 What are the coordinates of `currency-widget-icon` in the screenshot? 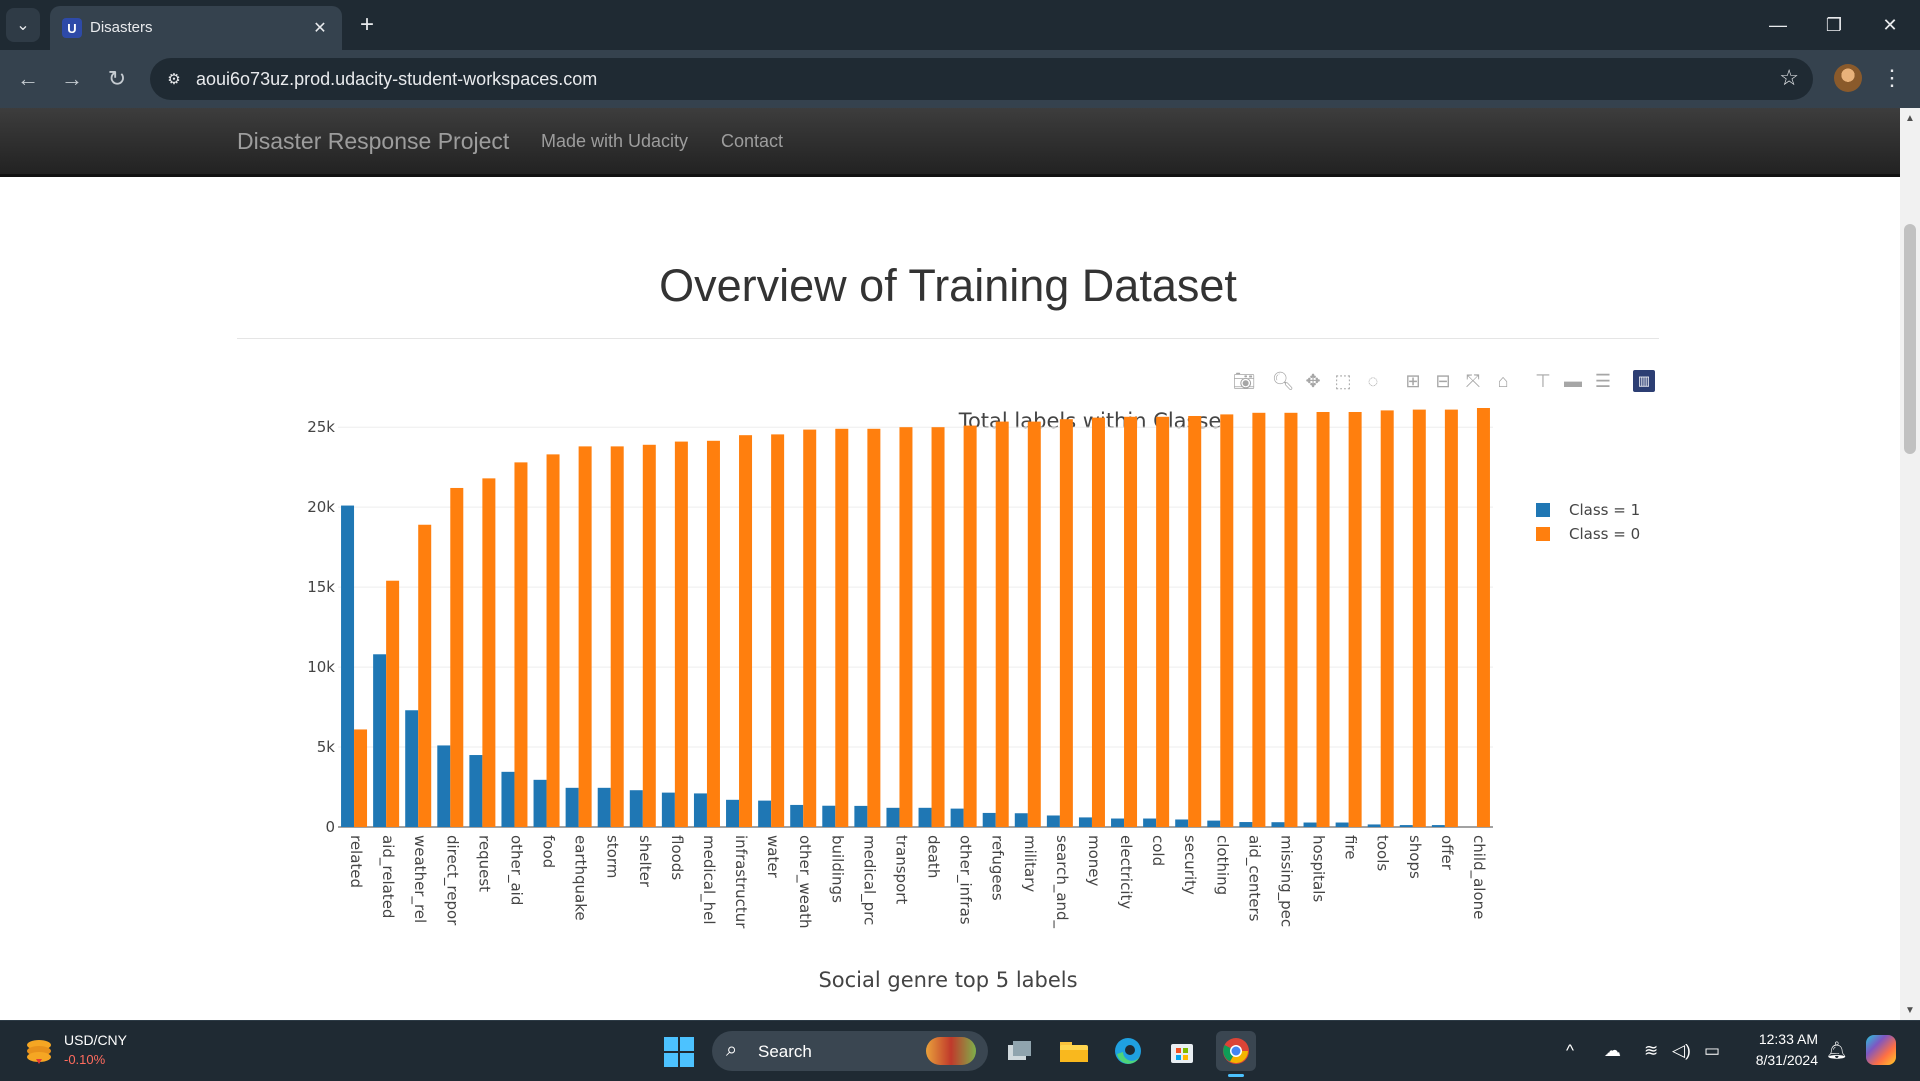 It's located at (39, 1051).